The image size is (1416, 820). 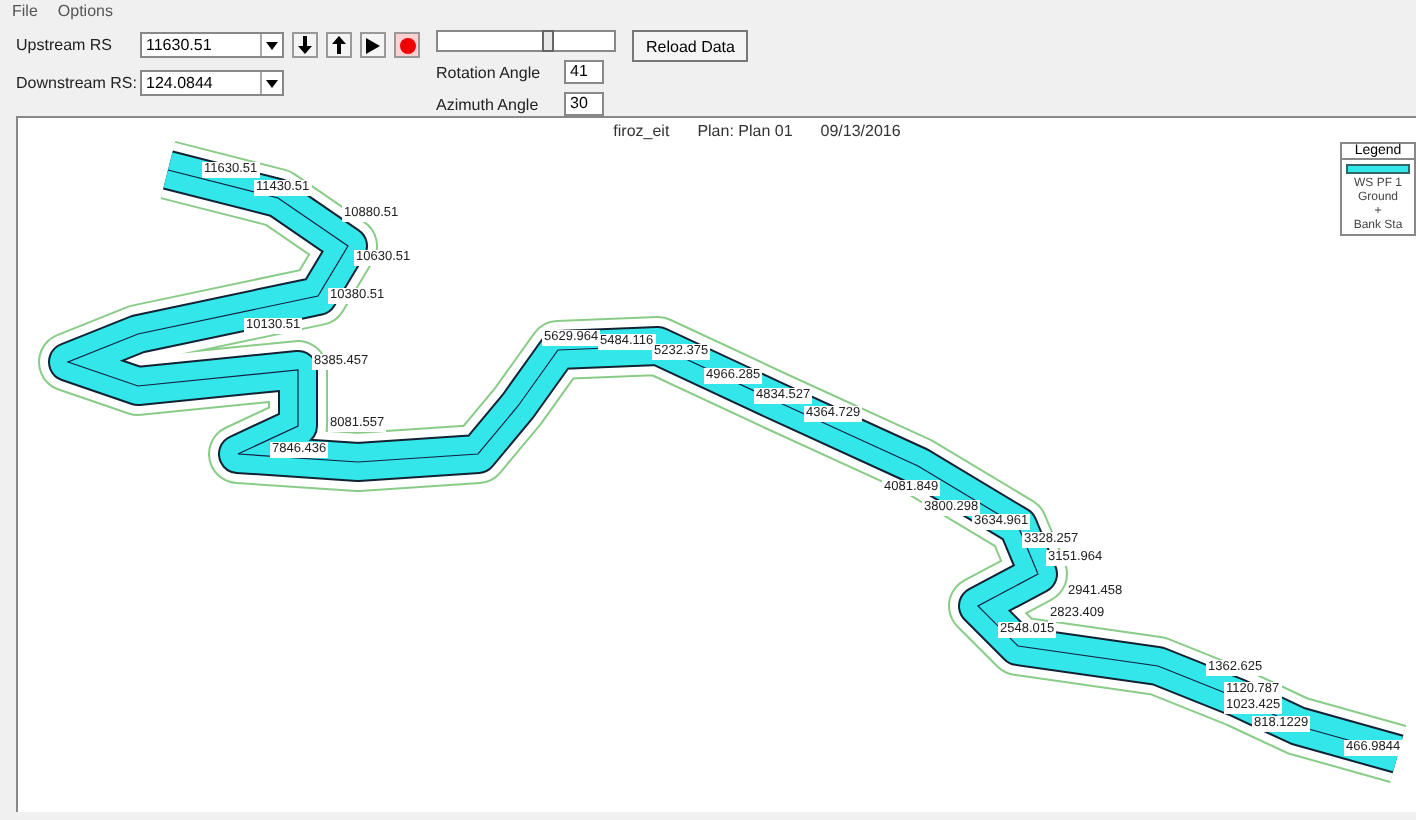 I want to click on up-arrow-icon, so click(x=339, y=45).